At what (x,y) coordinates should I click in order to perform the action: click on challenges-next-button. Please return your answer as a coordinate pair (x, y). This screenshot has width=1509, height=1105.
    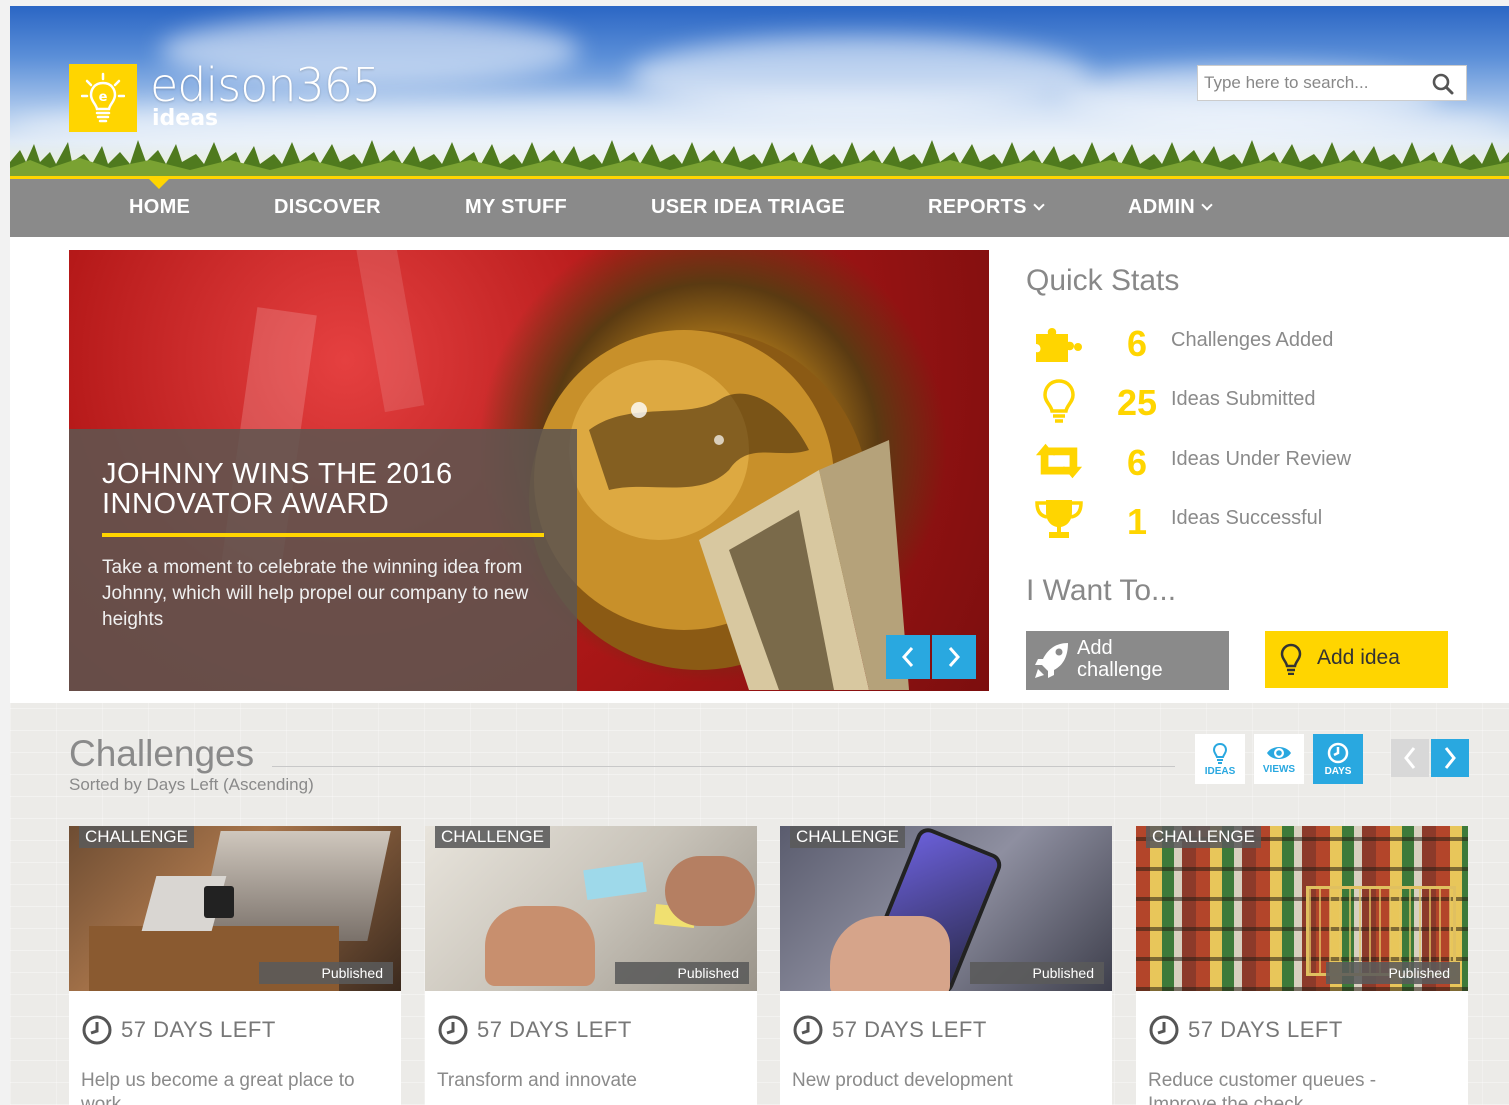
    Looking at the image, I should click on (1450, 758).